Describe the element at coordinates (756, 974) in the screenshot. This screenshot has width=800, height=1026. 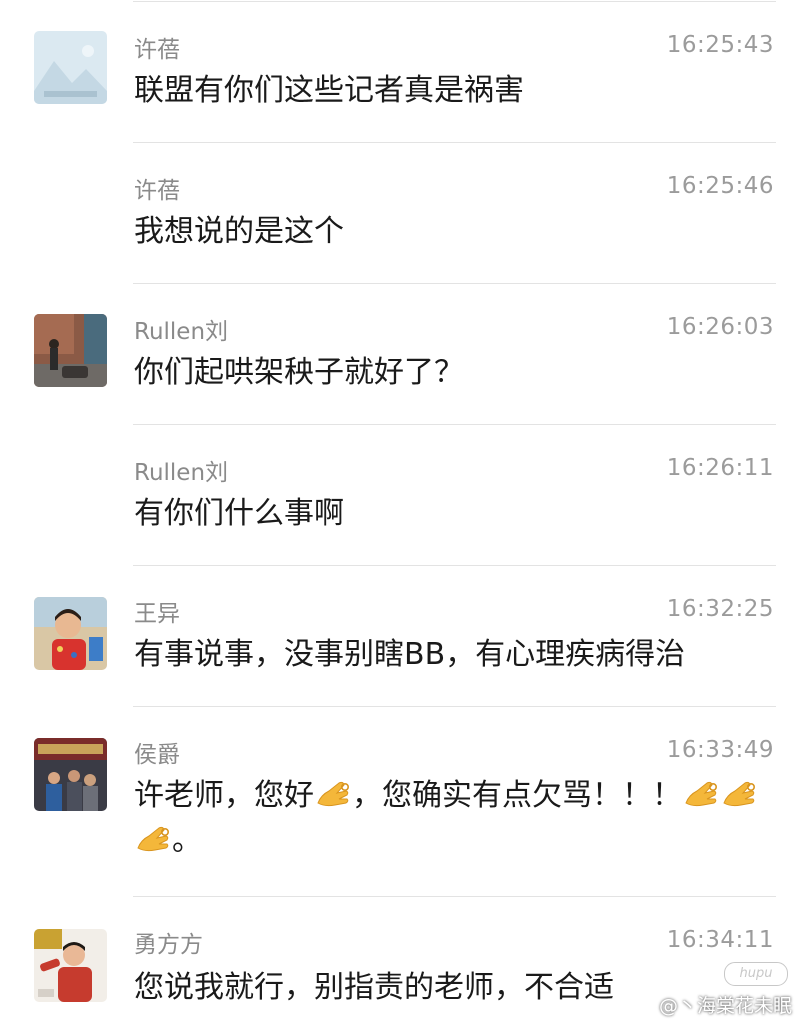
I see `hupu-logo-icon: hupu` at that location.